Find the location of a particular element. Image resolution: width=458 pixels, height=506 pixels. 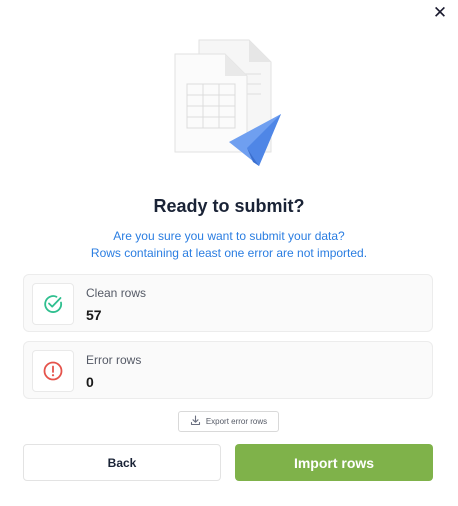

dialog-title: Ready to submit? is located at coordinates (229, 206).